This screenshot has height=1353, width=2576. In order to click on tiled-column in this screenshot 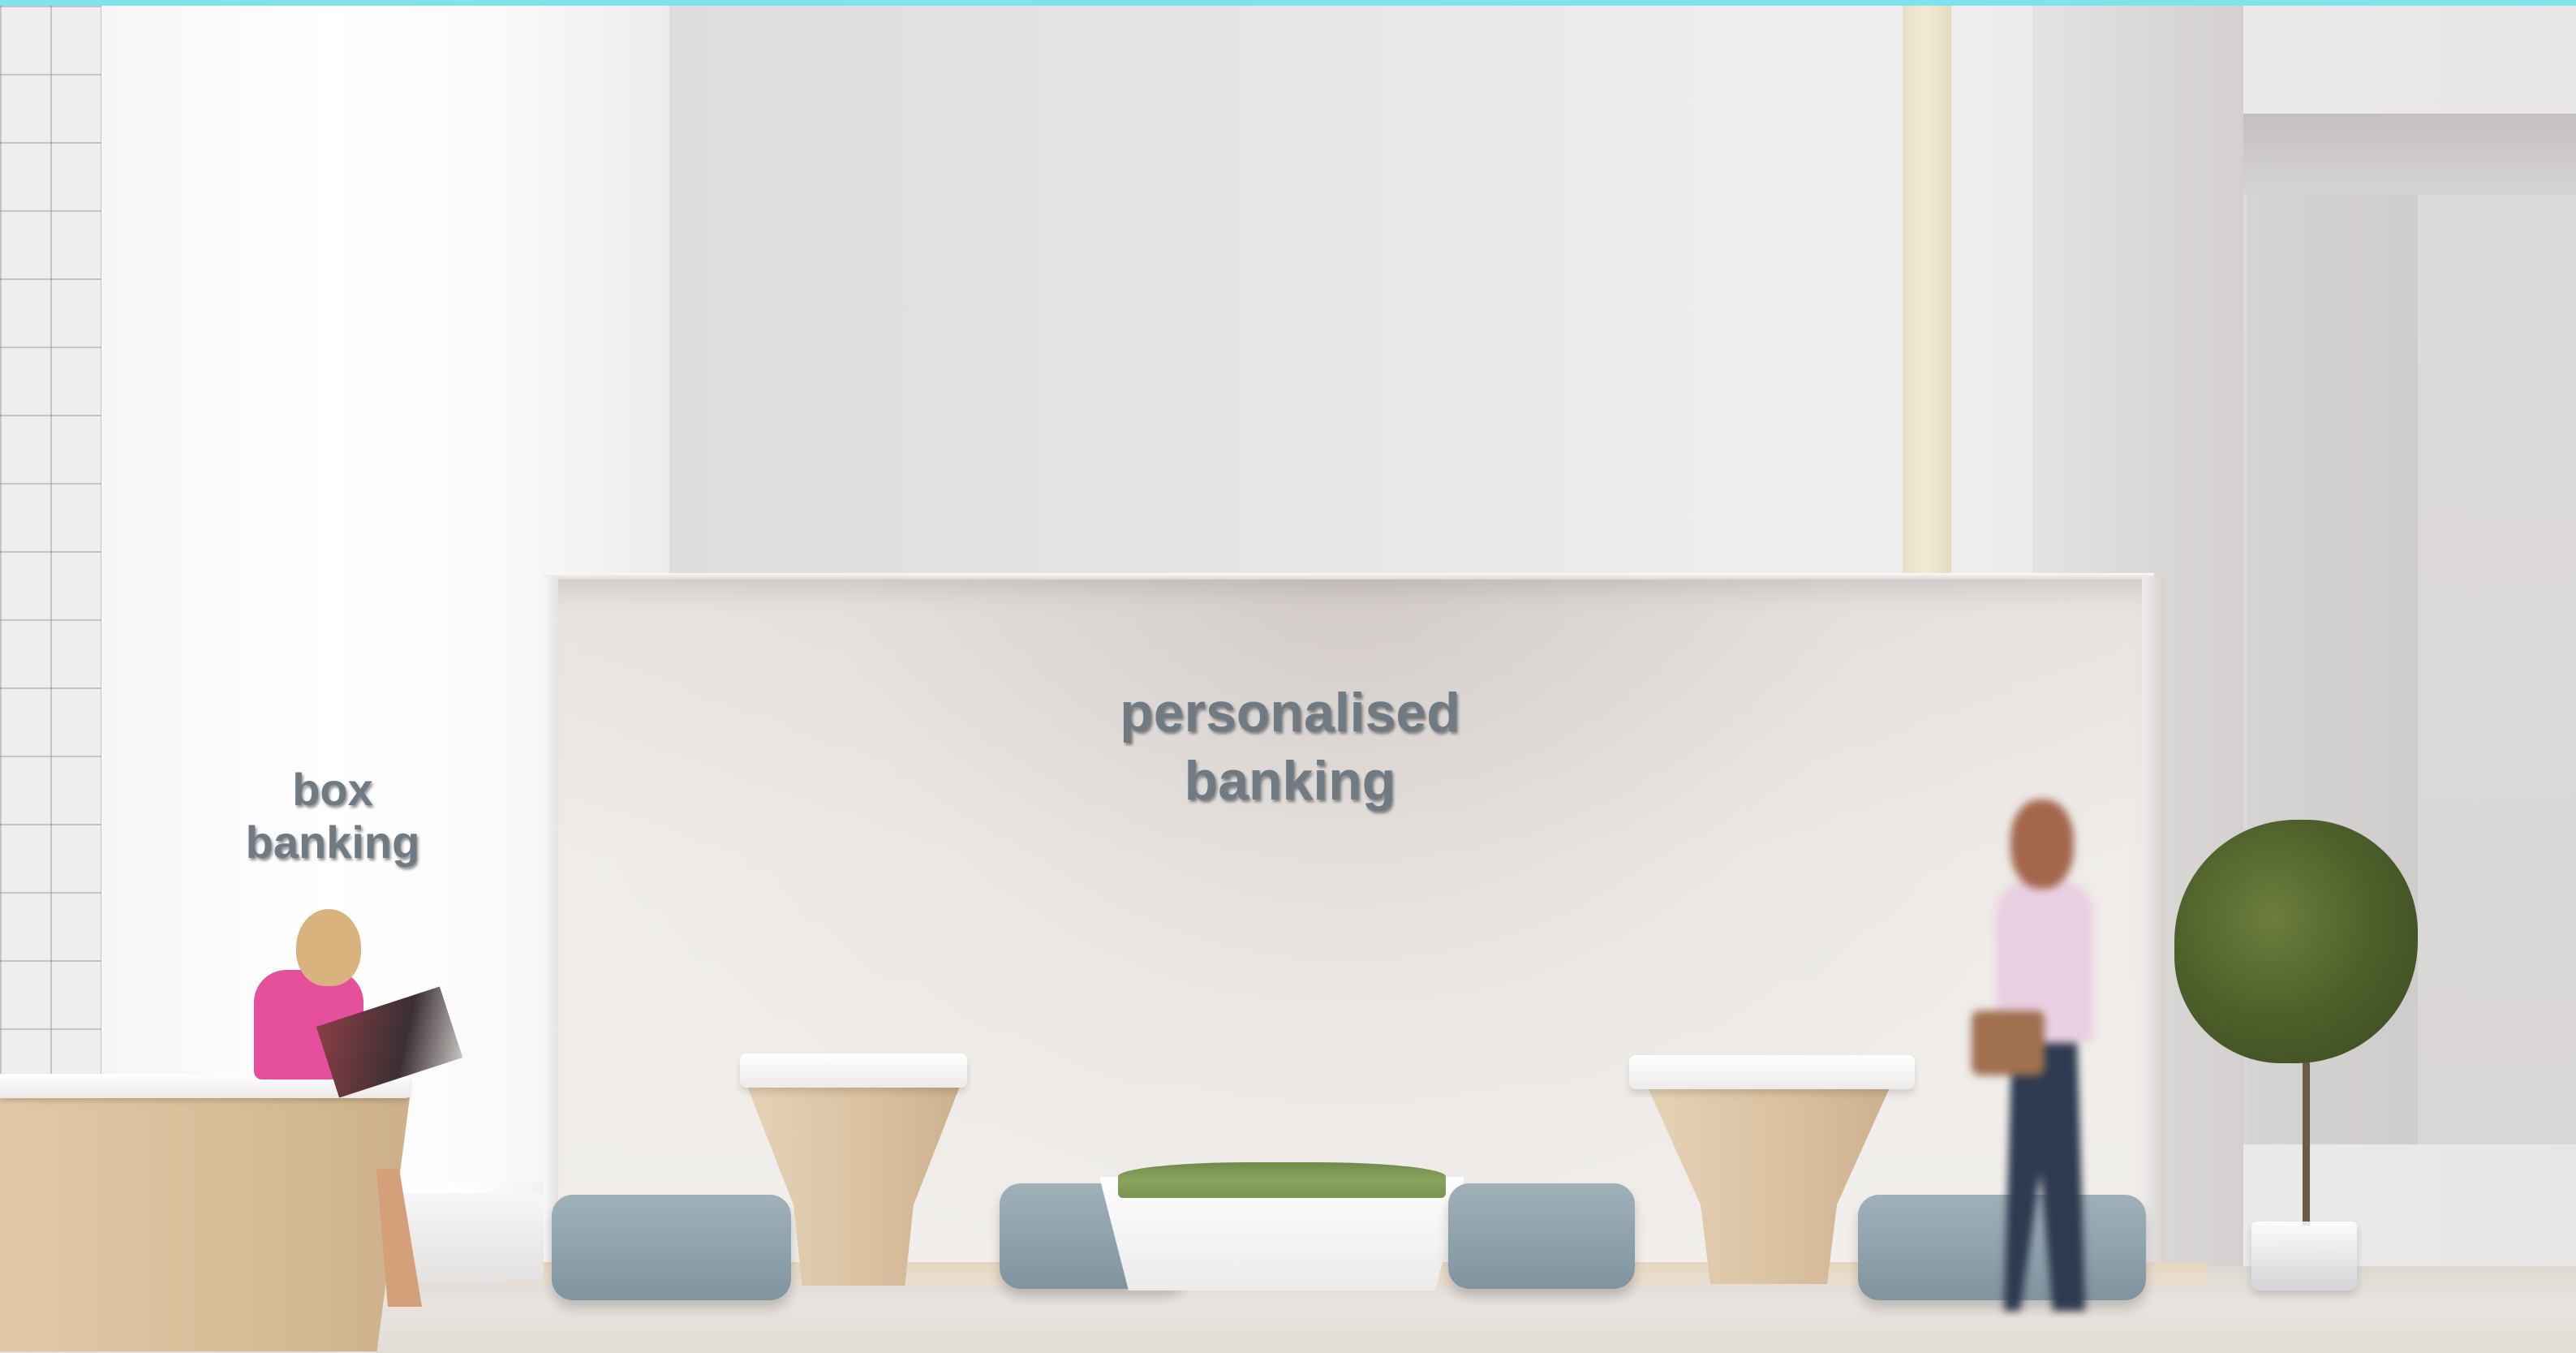, I will do `click(50, 545)`.